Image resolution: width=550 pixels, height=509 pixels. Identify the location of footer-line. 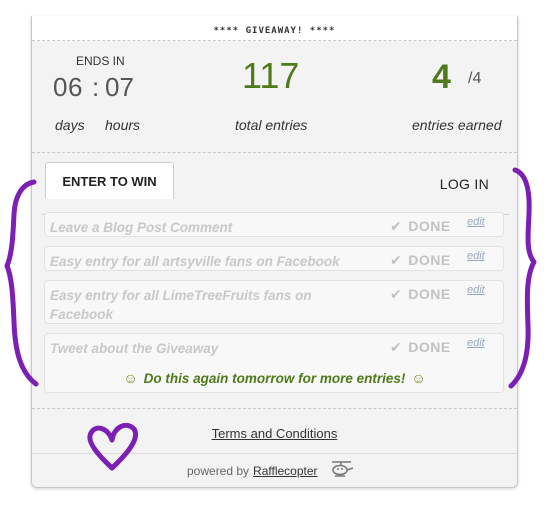
(274, 453).